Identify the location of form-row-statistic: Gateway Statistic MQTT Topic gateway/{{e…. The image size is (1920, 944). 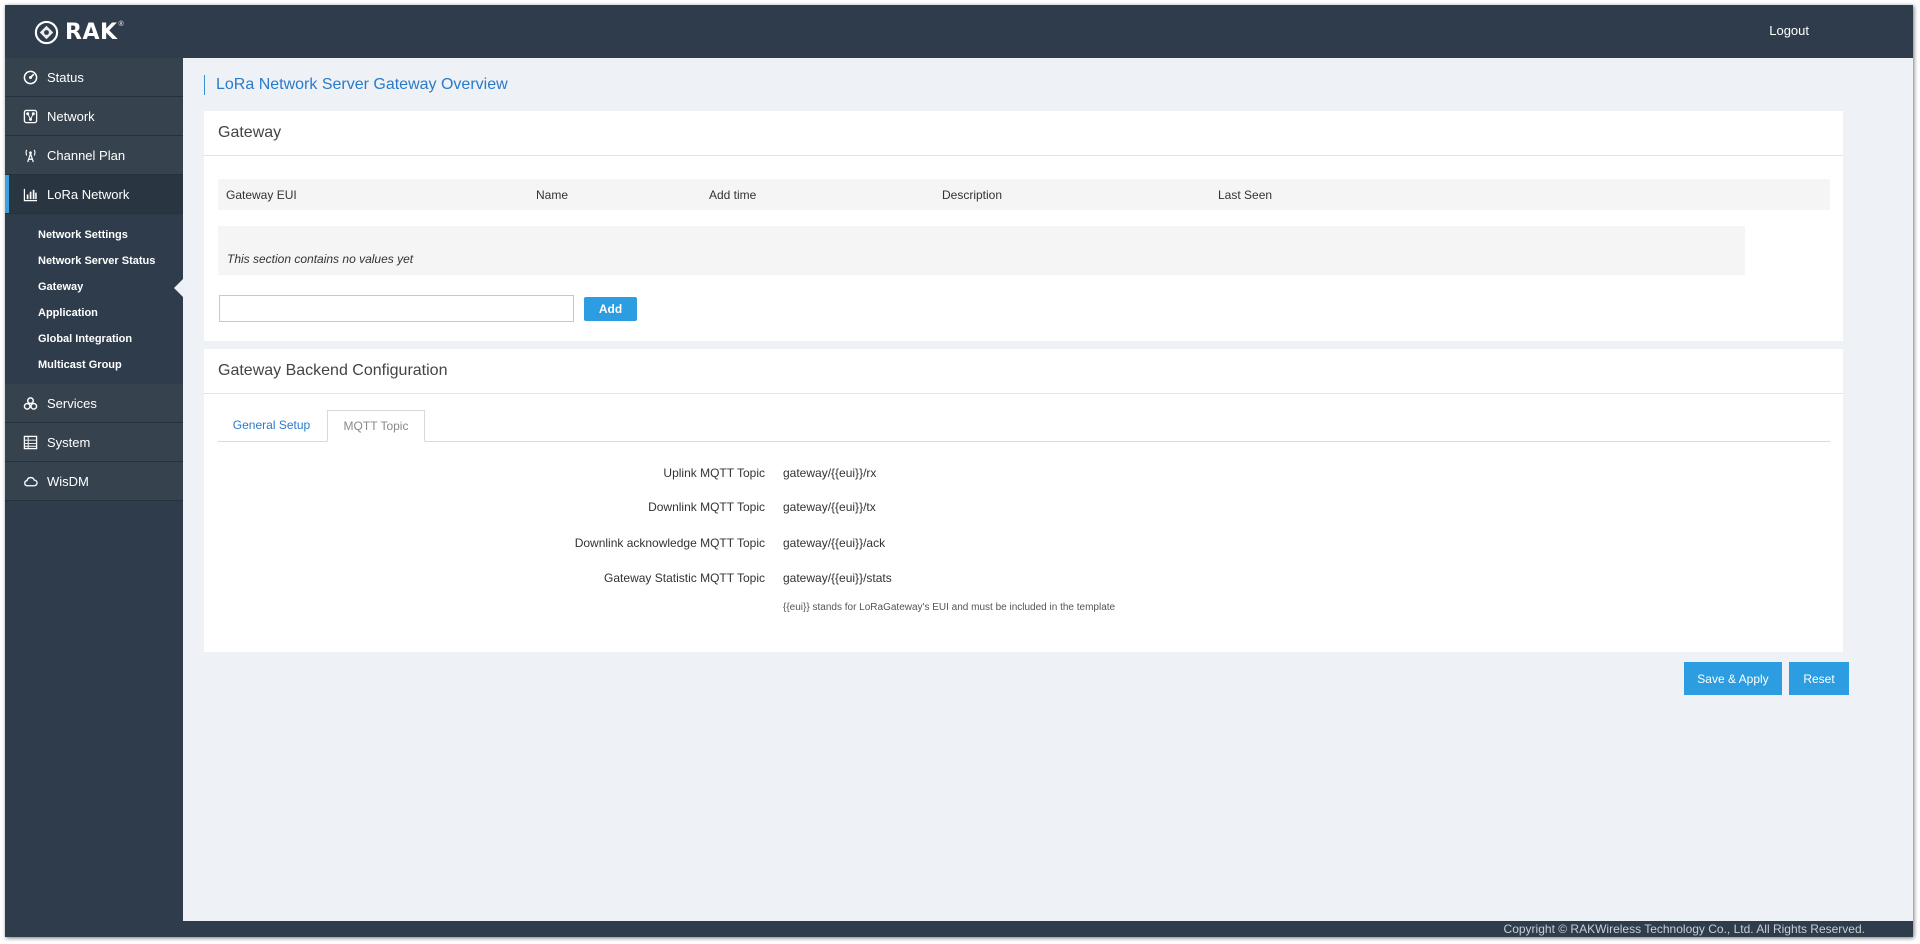
(1023, 581).